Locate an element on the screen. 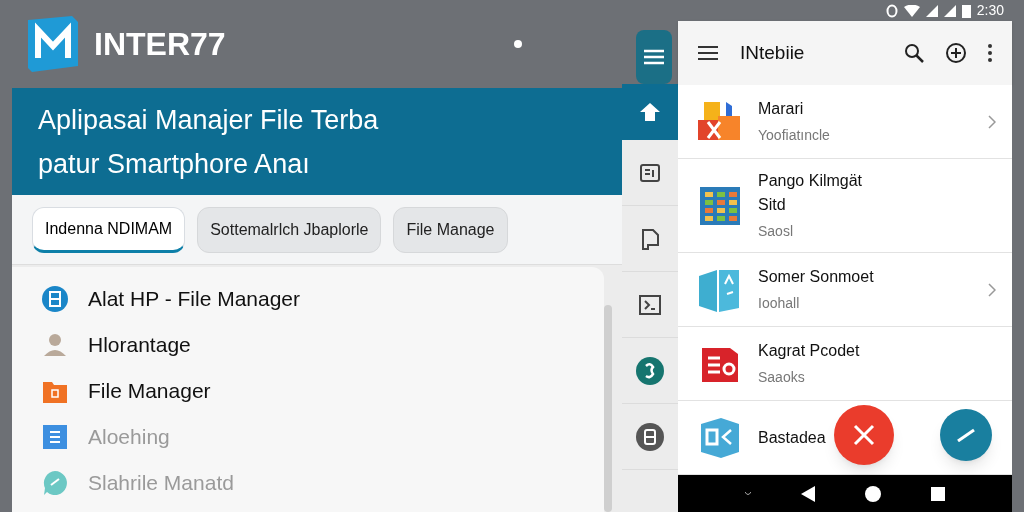  search-icon is located at coordinates (914, 53).